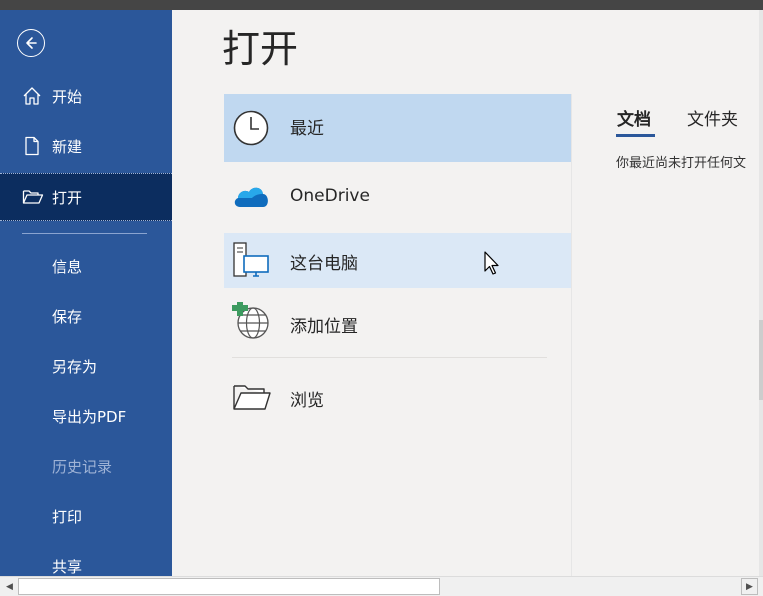 Image resolution: width=763 pixels, height=596 pixels. What do you see at coordinates (67, 267) in the screenshot?
I see `sidebar-item-label: 信息` at bounding box center [67, 267].